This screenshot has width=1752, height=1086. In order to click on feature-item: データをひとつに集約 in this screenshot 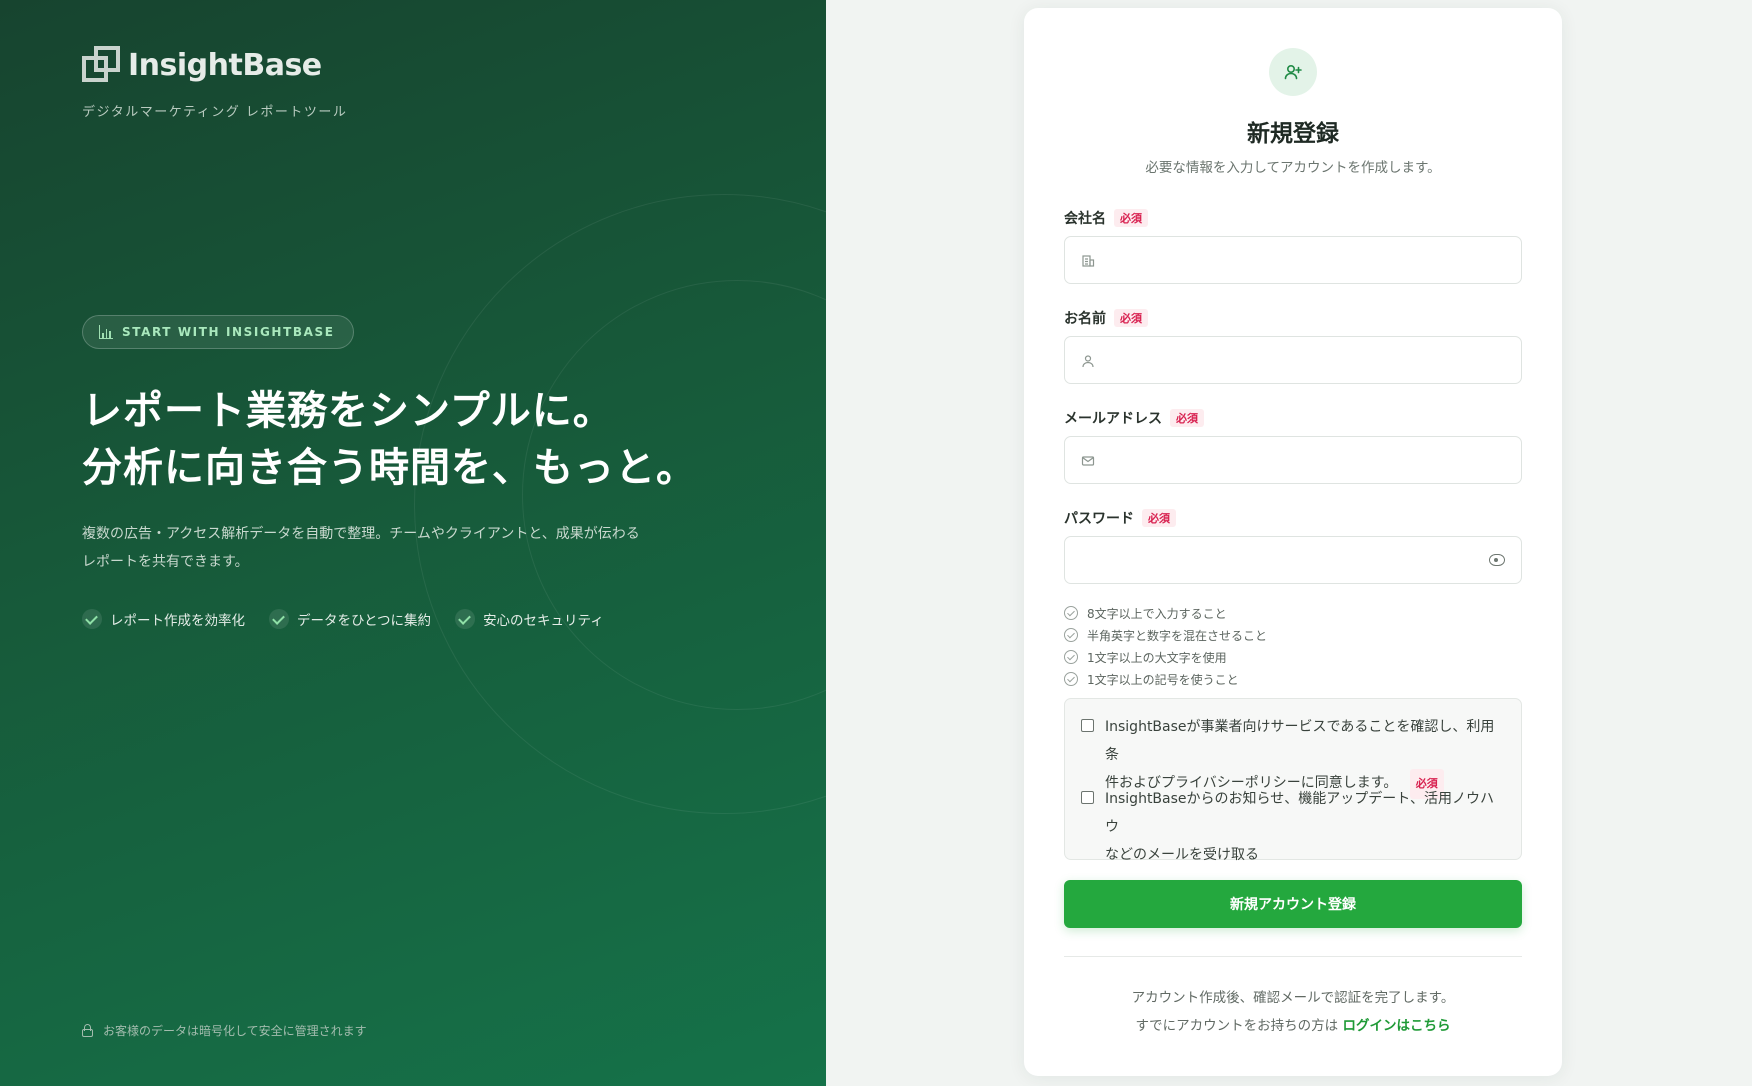, I will do `click(350, 619)`.